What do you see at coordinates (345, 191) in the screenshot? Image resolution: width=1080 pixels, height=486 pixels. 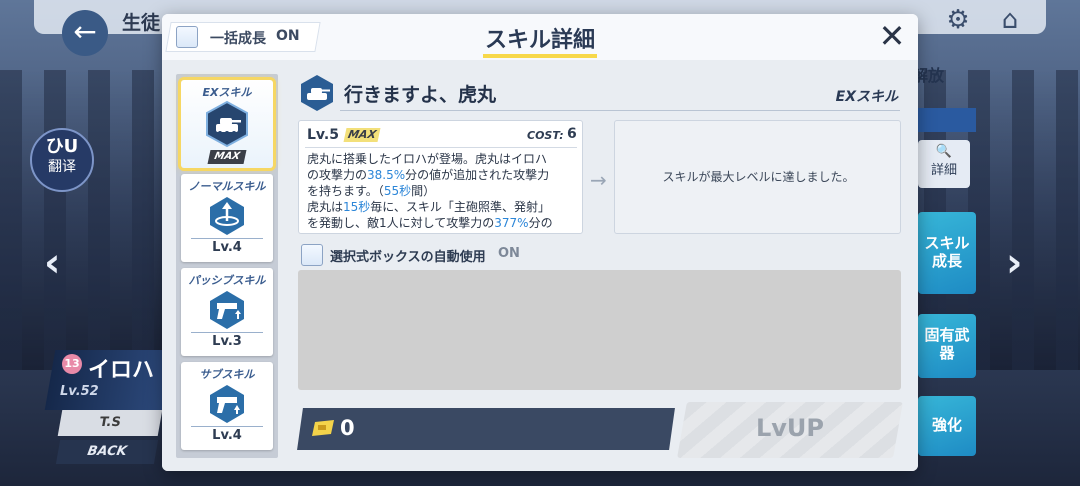 I see `desc-text: を持ちます。（` at bounding box center [345, 191].